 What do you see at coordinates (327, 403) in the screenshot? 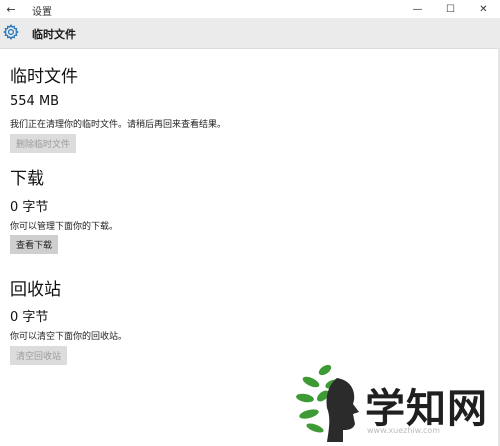
I see `leaf-head-logo` at bounding box center [327, 403].